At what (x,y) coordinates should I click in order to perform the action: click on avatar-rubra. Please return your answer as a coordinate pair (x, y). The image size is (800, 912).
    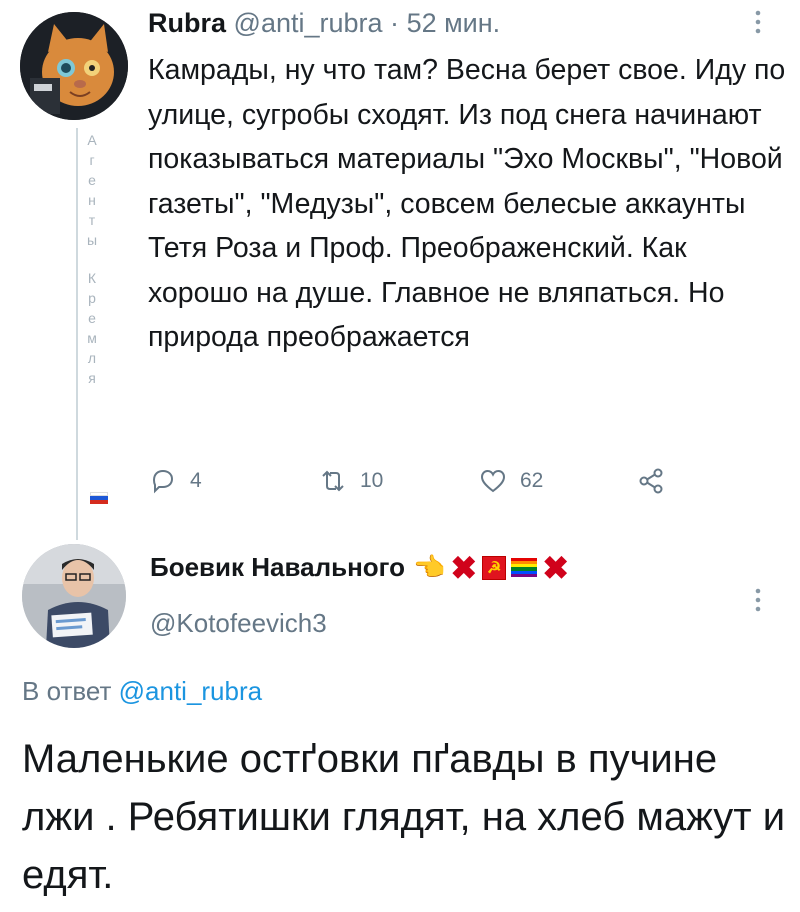
    Looking at the image, I should click on (74, 66).